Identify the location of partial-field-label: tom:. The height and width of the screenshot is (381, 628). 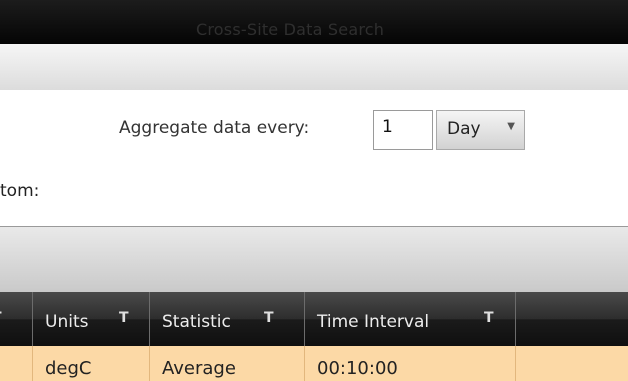
(20, 191).